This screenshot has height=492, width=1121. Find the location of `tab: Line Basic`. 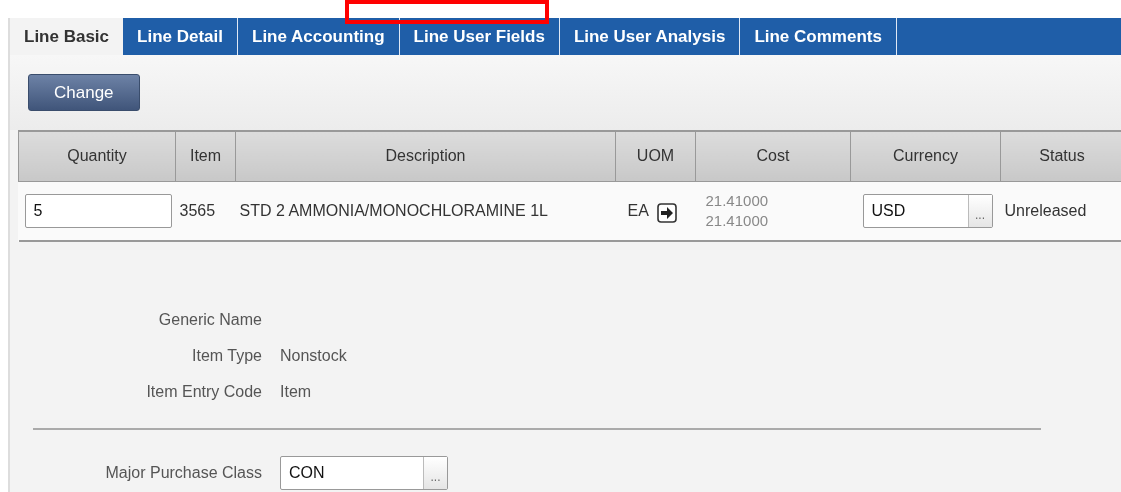

tab: Line Basic is located at coordinates (67, 36).